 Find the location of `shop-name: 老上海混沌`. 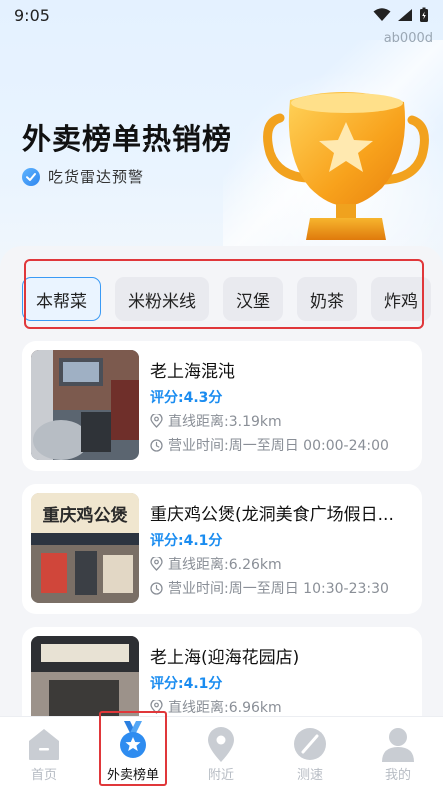

shop-name: 老上海混沌 is located at coordinates (192, 372).